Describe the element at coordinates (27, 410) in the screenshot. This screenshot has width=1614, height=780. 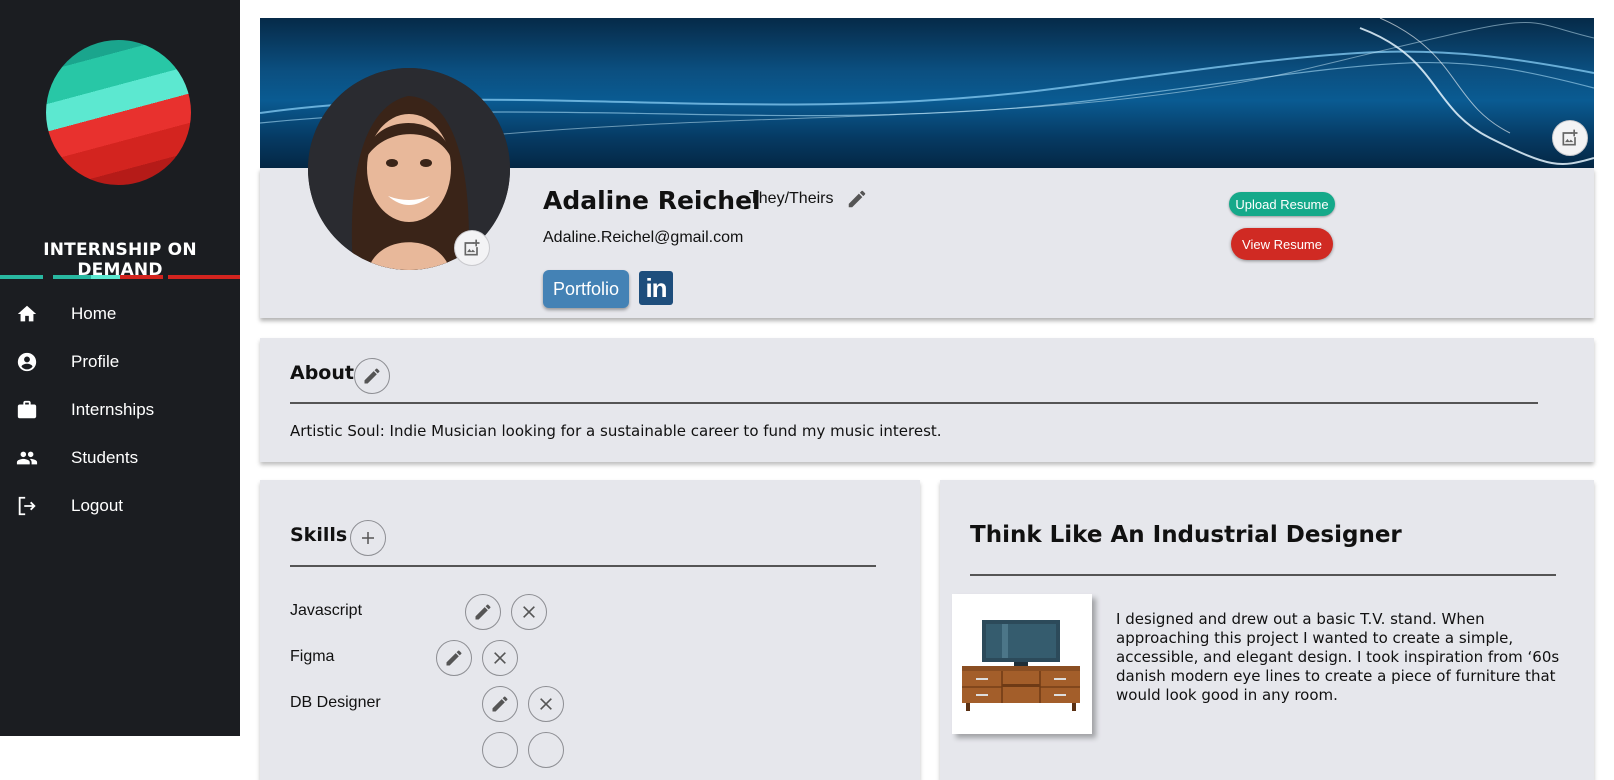
I see `briefcase-icon` at that location.